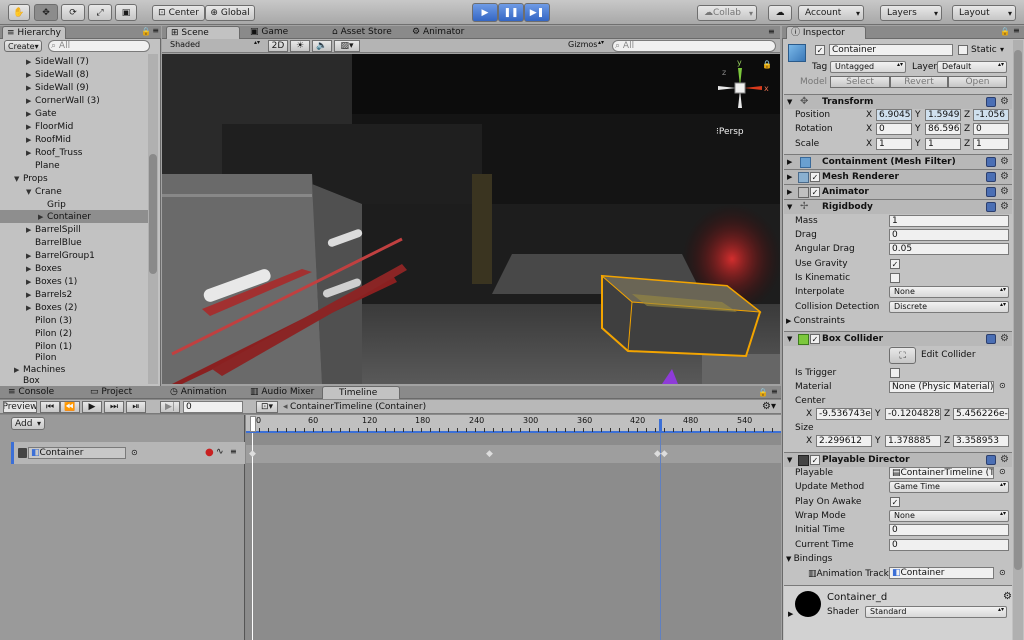 The image size is (1024, 640). I want to click on tab-scene: ⊞ Scene, so click(203, 32).